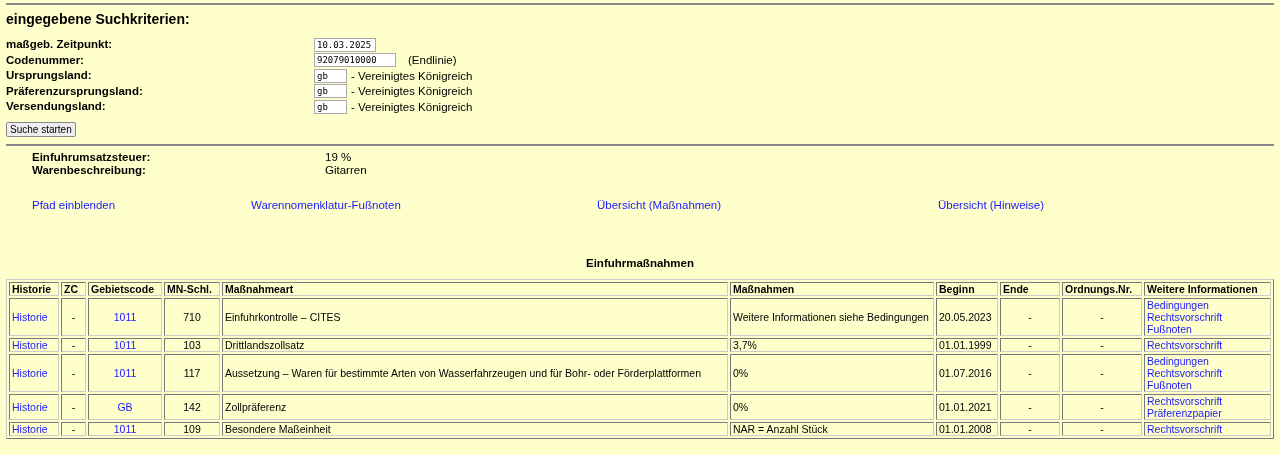  Describe the element at coordinates (192, 316) in the screenshot. I see `table-cell: 710` at that location.